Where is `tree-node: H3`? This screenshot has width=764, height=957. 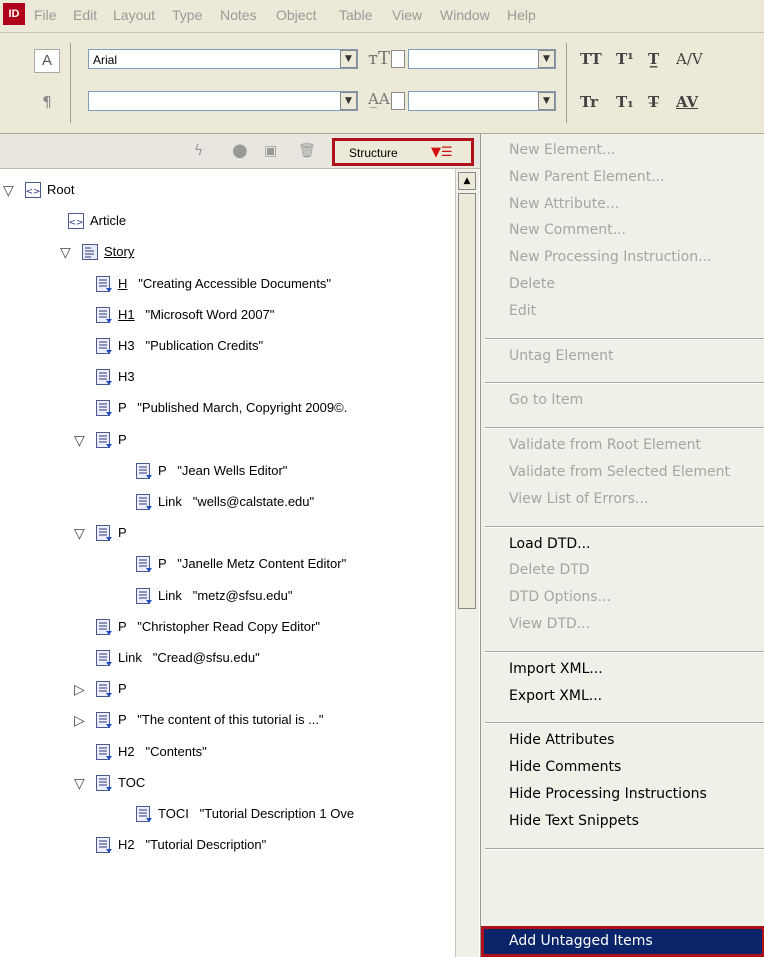 tree-node: H3 is located at coordinates (227, 377).